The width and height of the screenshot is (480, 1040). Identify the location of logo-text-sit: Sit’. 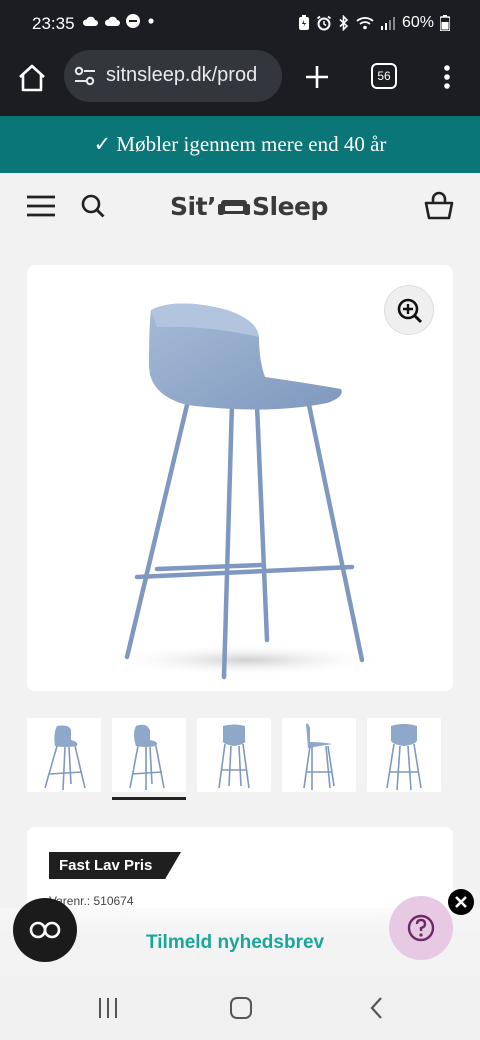
(193, 206).